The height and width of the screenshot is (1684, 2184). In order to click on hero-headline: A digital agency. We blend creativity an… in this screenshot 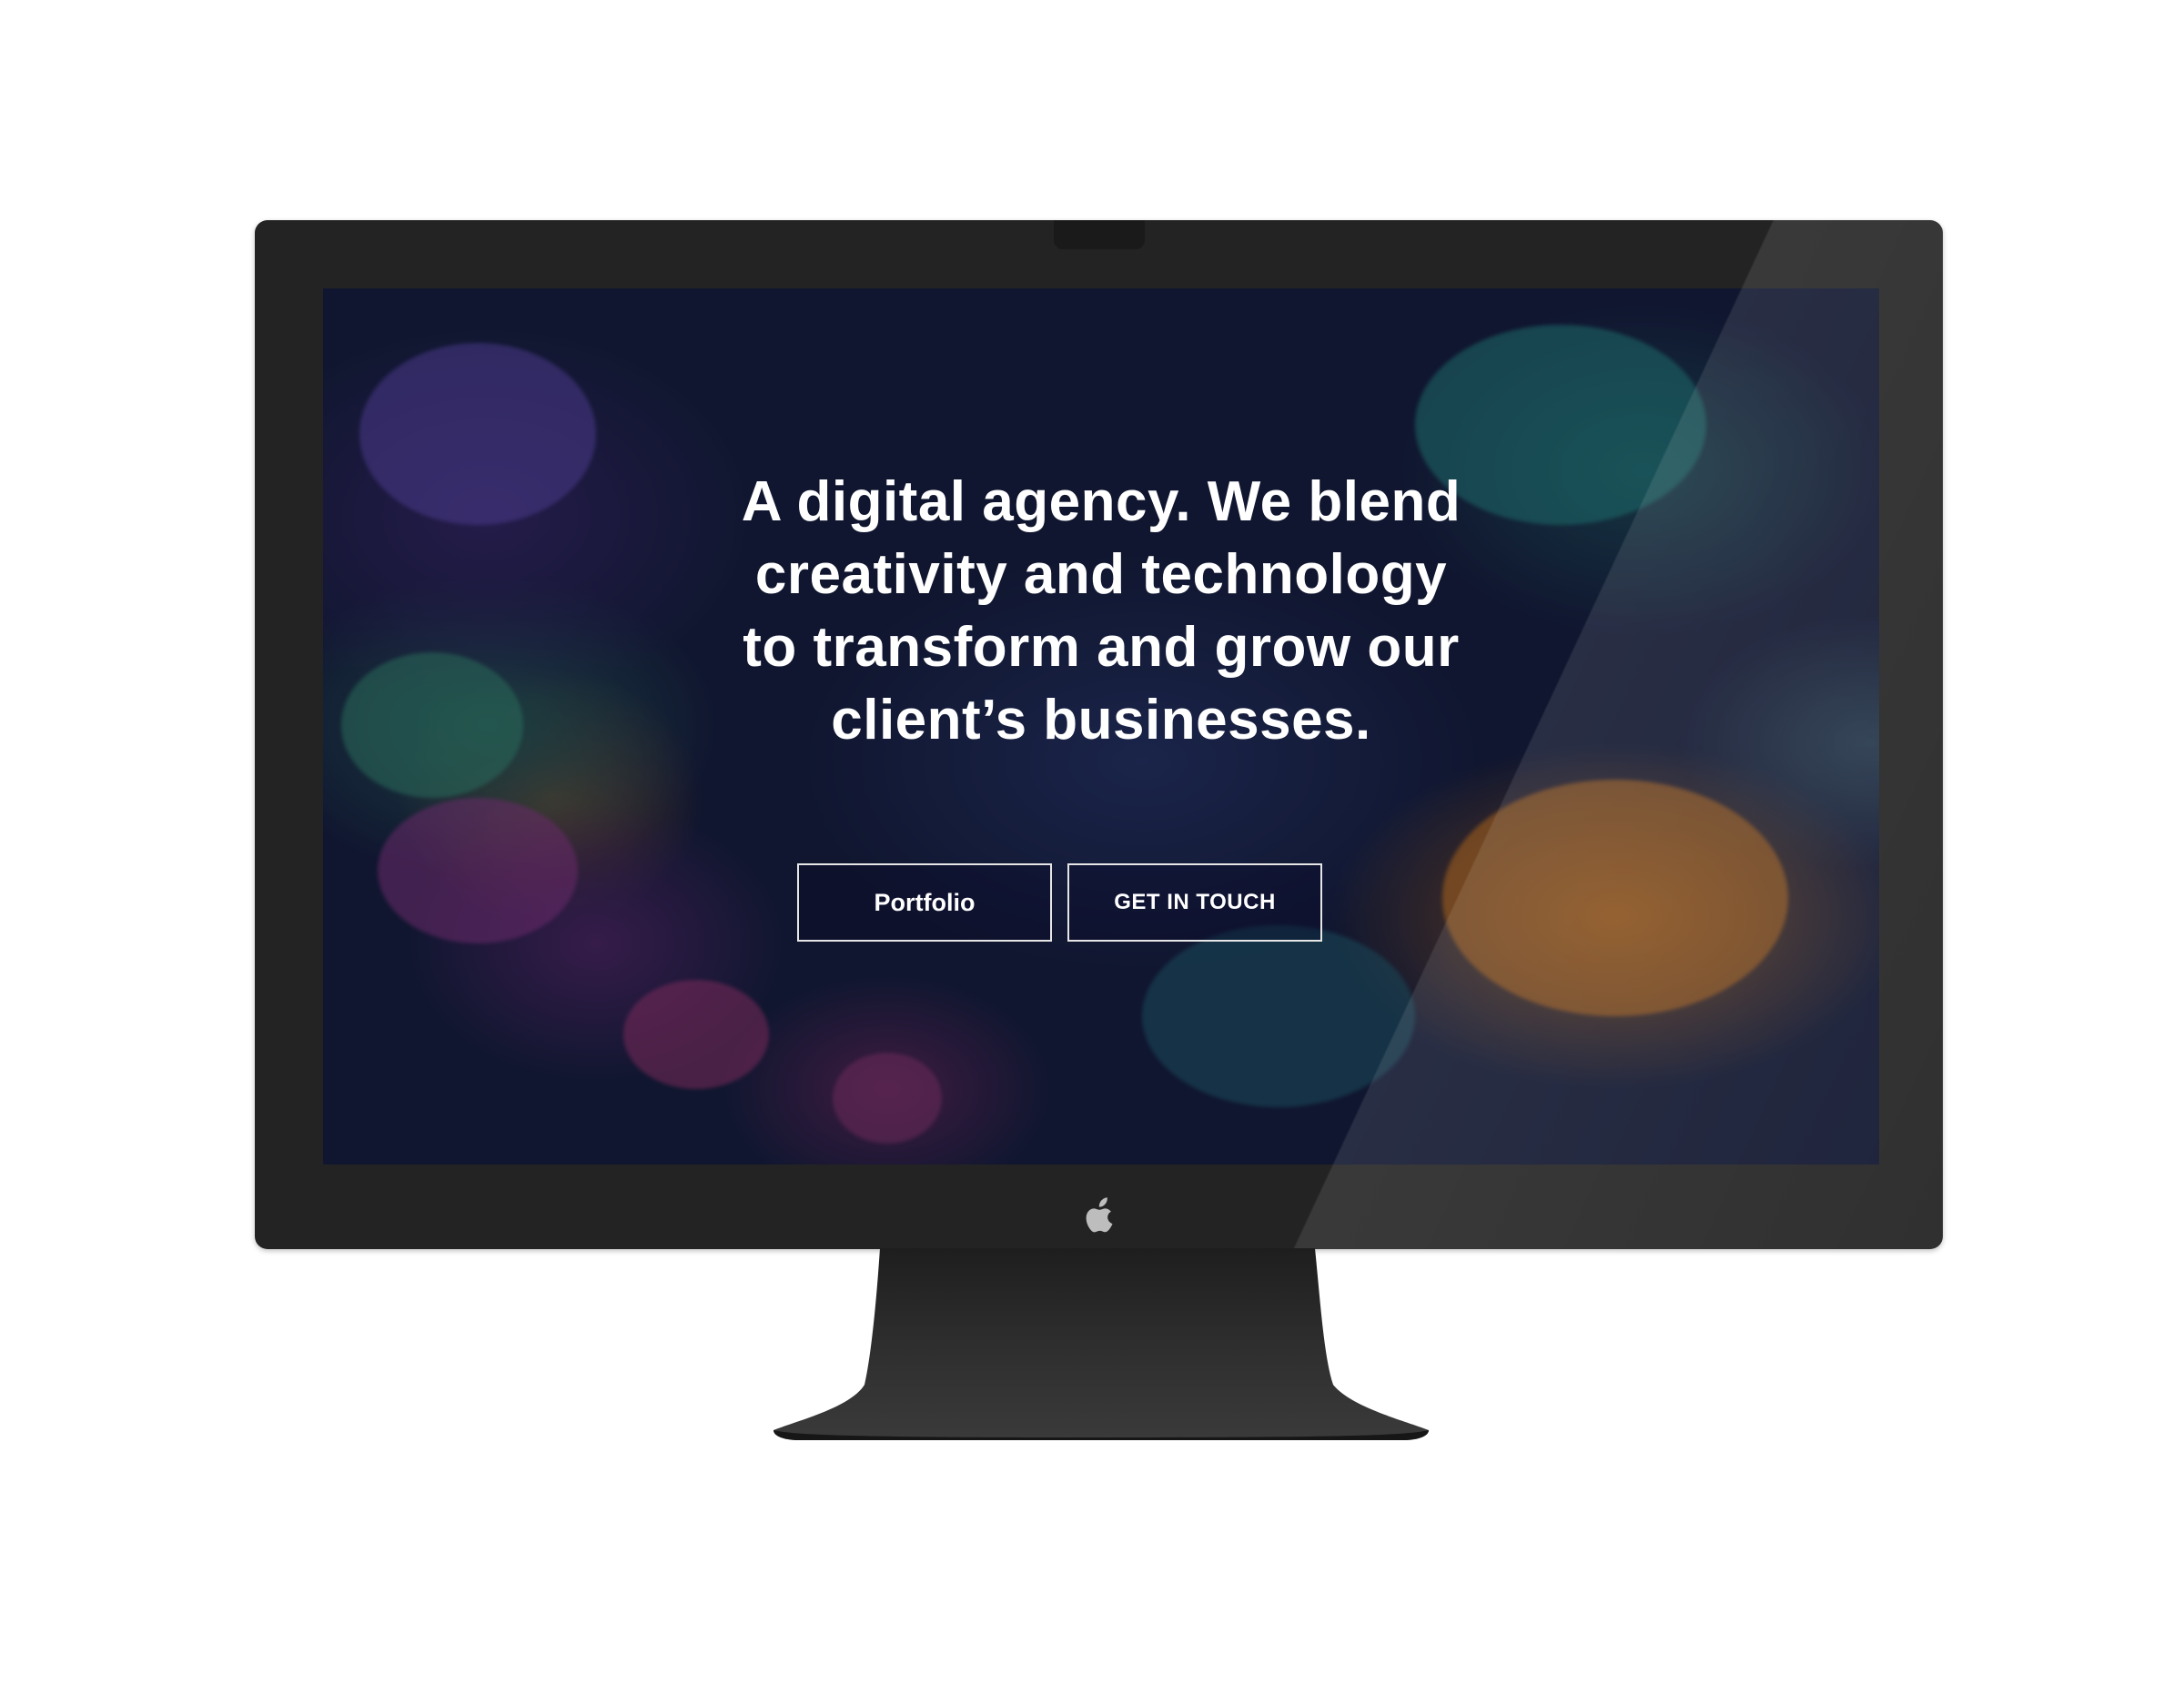, I will do `click(1101, 611)`.